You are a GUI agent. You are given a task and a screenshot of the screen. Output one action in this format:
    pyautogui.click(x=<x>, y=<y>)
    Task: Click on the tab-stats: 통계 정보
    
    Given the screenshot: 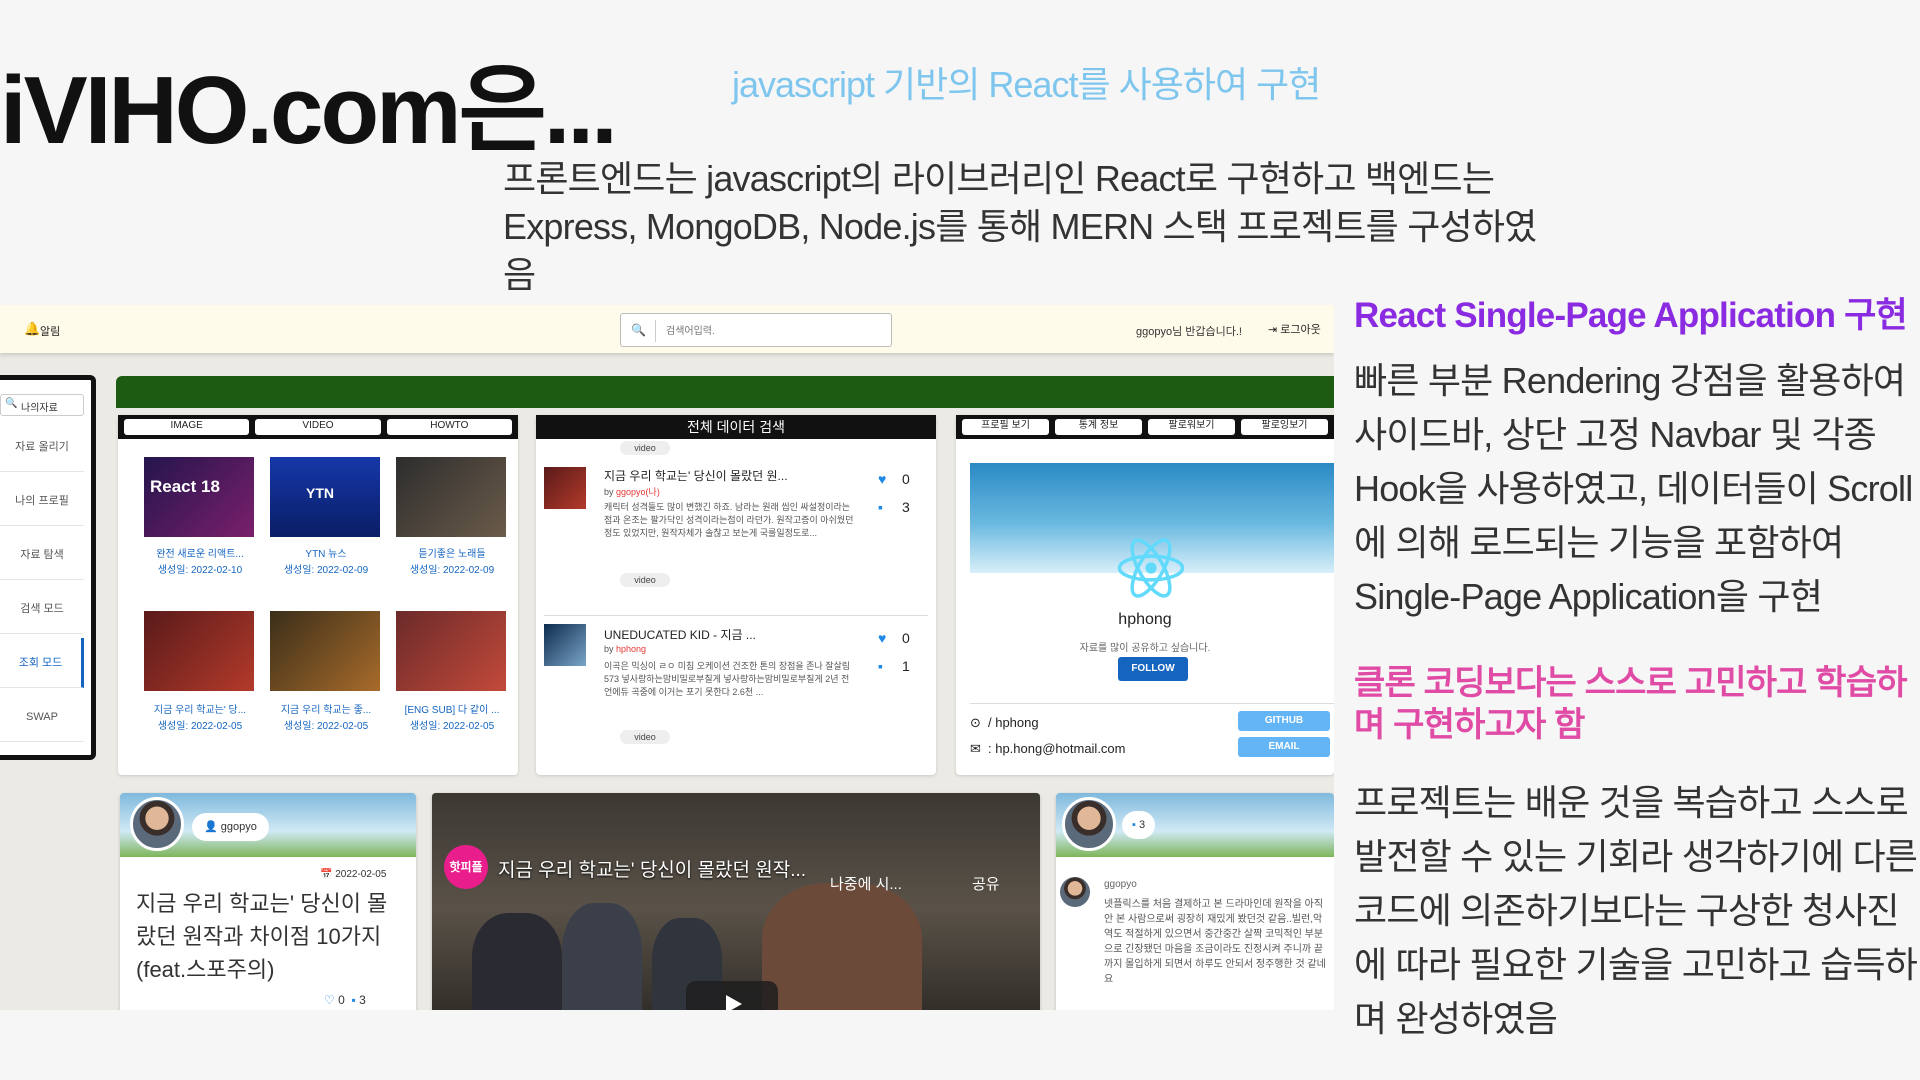 What is the action you would take?
    pyautogui.click(x=1098, y=427)
    